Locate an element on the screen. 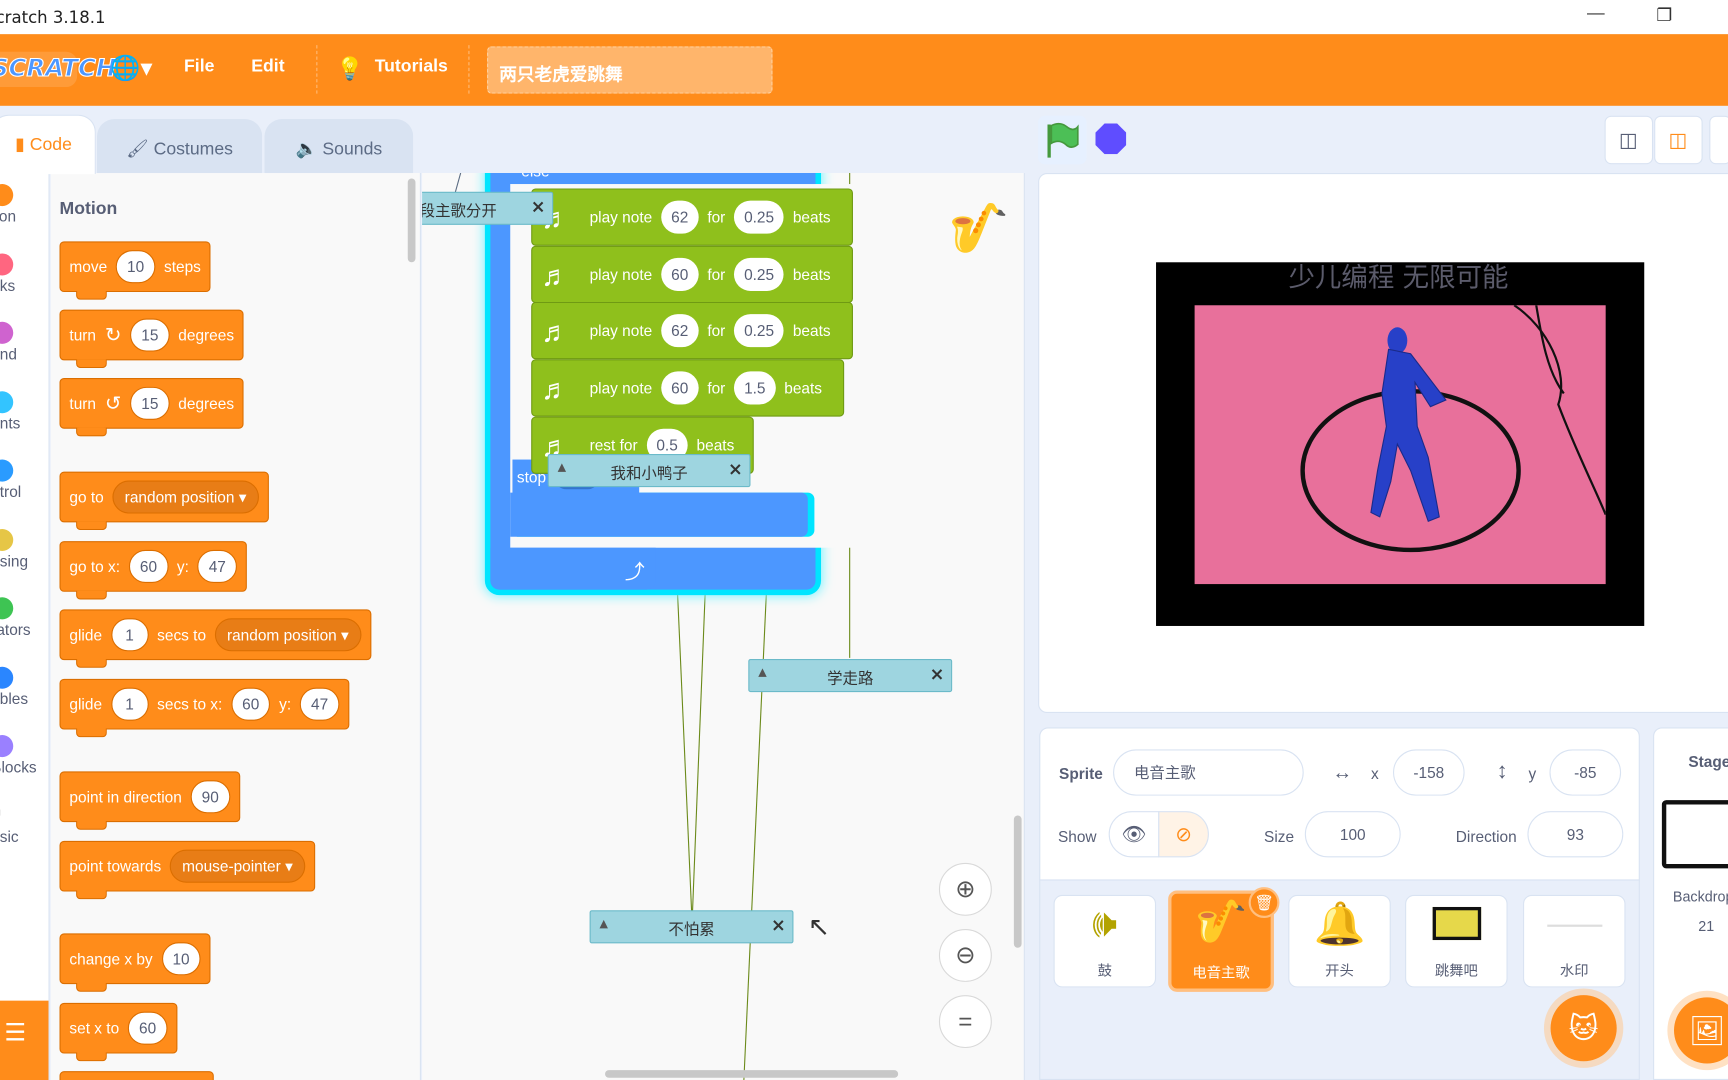  fullscreen-button is located at coordinates (1718, 140).